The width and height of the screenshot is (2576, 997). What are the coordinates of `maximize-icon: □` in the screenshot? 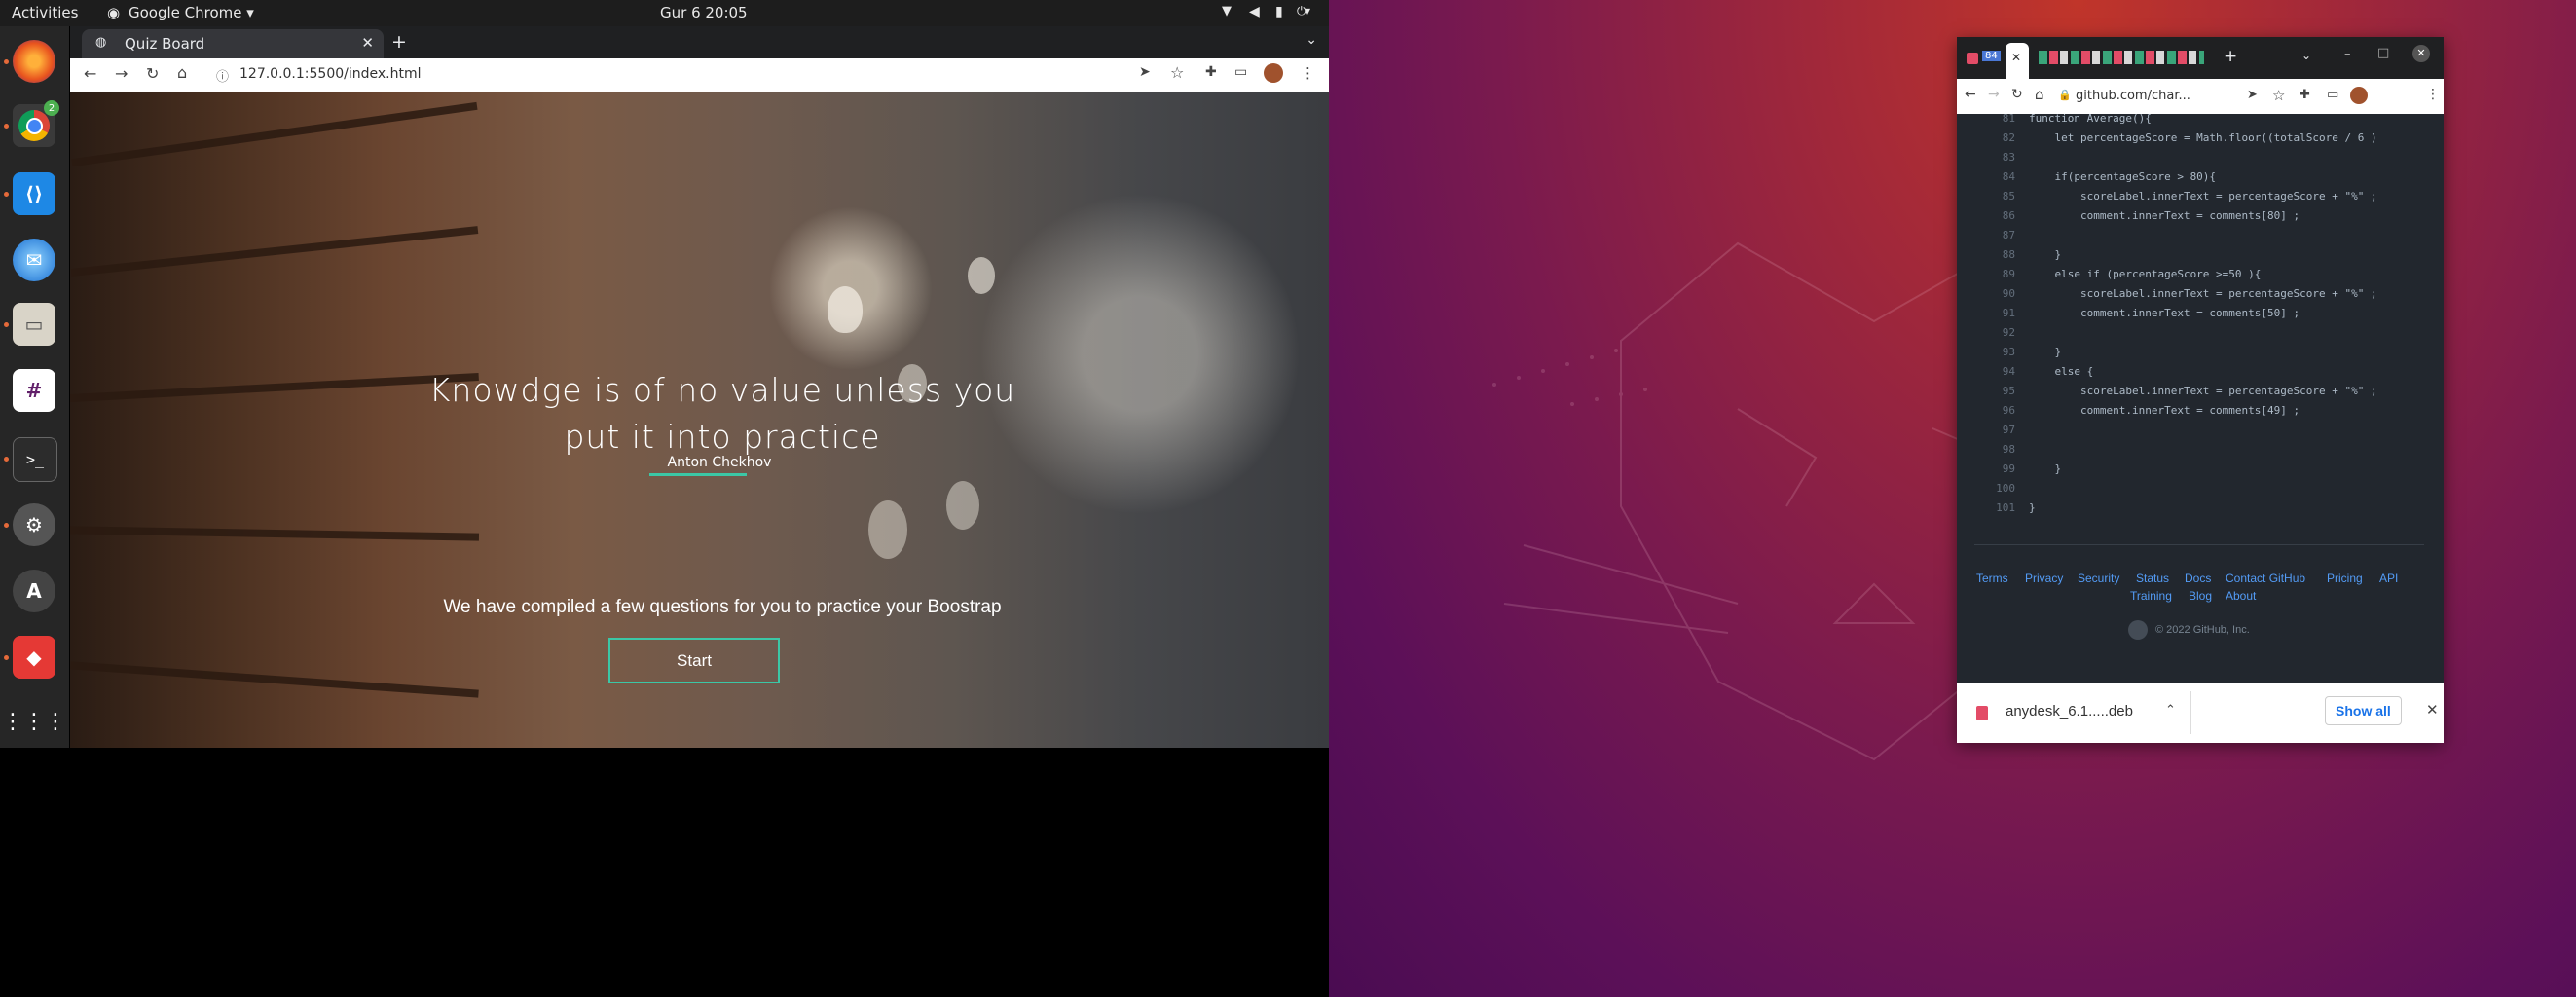 It's located at (2383, 53).